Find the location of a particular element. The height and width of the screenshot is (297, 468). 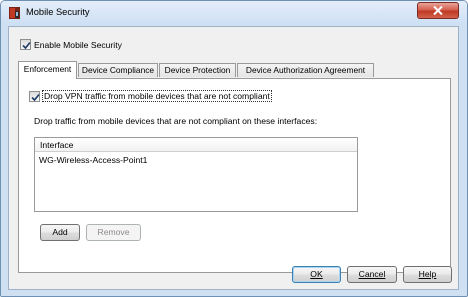

table-header: Interface is located at coordinates (196, 145).